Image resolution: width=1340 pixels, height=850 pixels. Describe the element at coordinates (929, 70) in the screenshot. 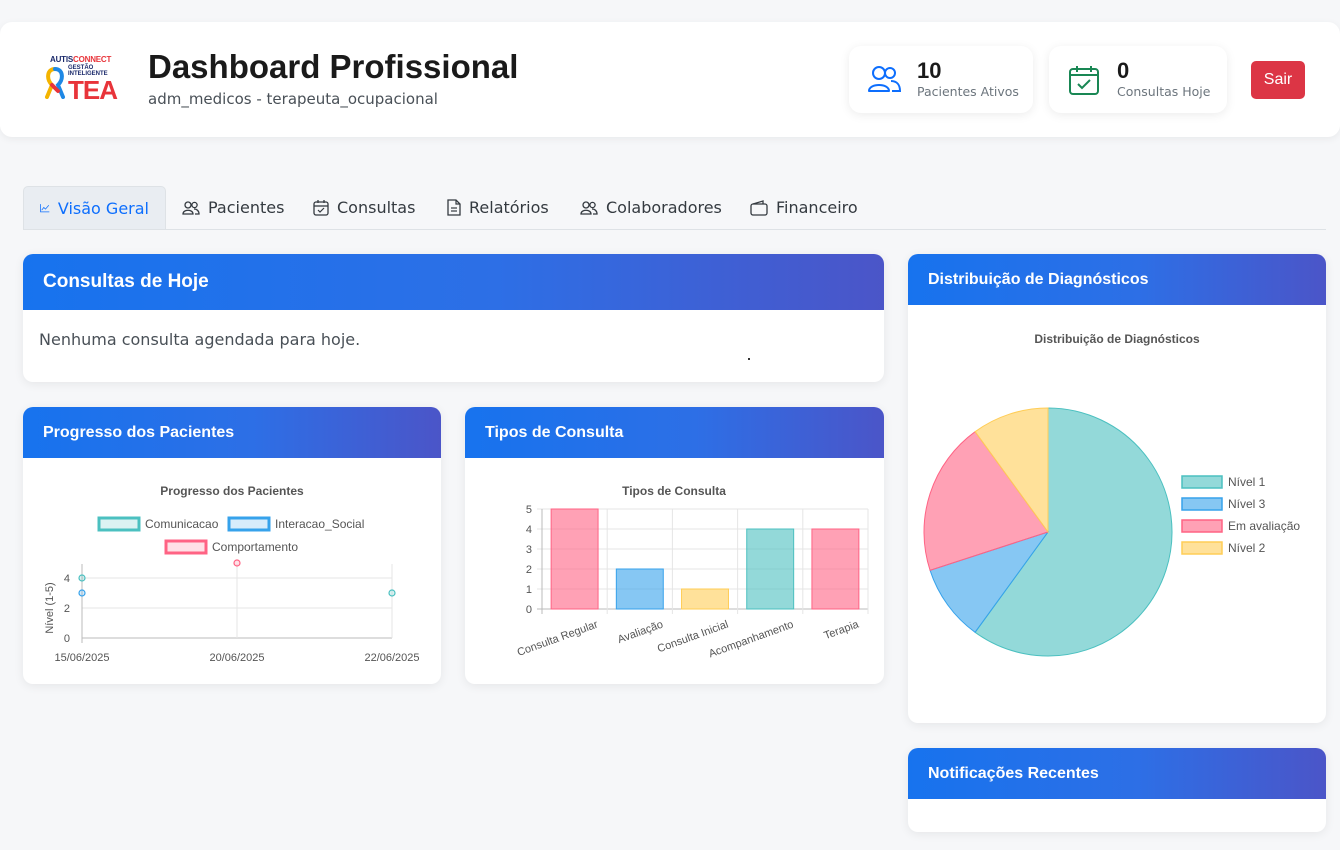

I see `stat-value: 10` at that location.